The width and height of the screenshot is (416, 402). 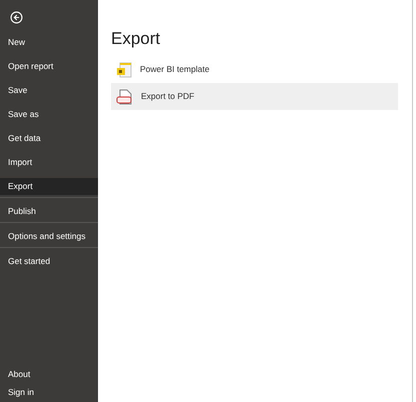 I want to click on menu-item: Export, so click(x=49, y=187).